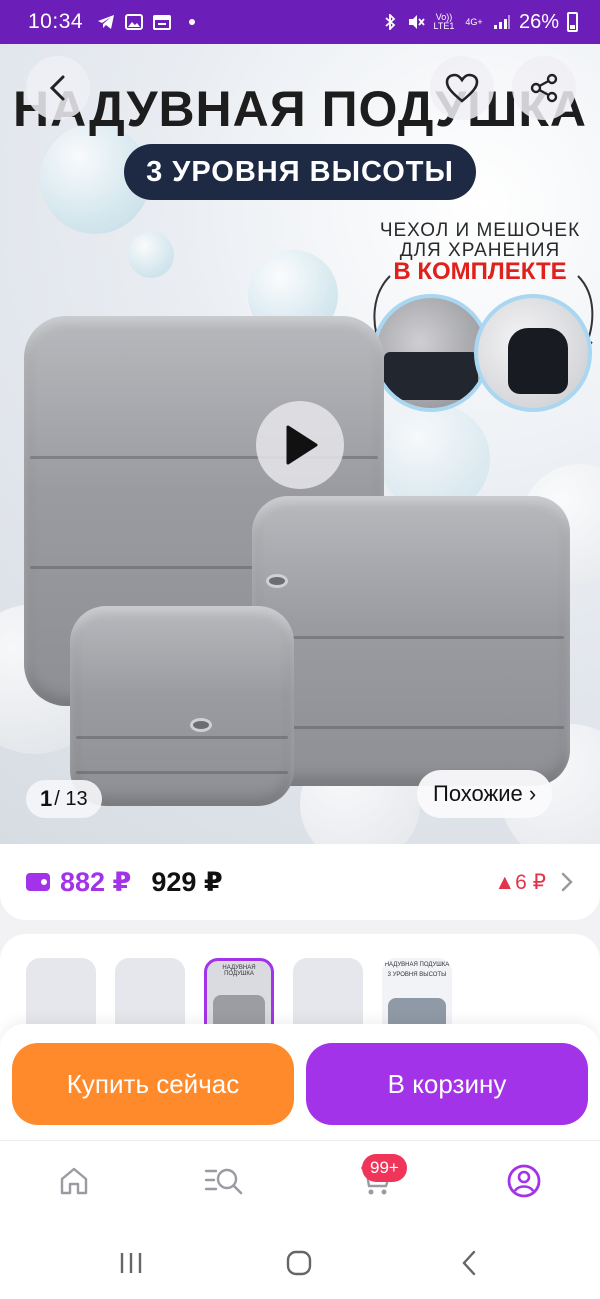 This screenshot has height=1299, width=600. I want to click on favorite-button, so click(462, 88).